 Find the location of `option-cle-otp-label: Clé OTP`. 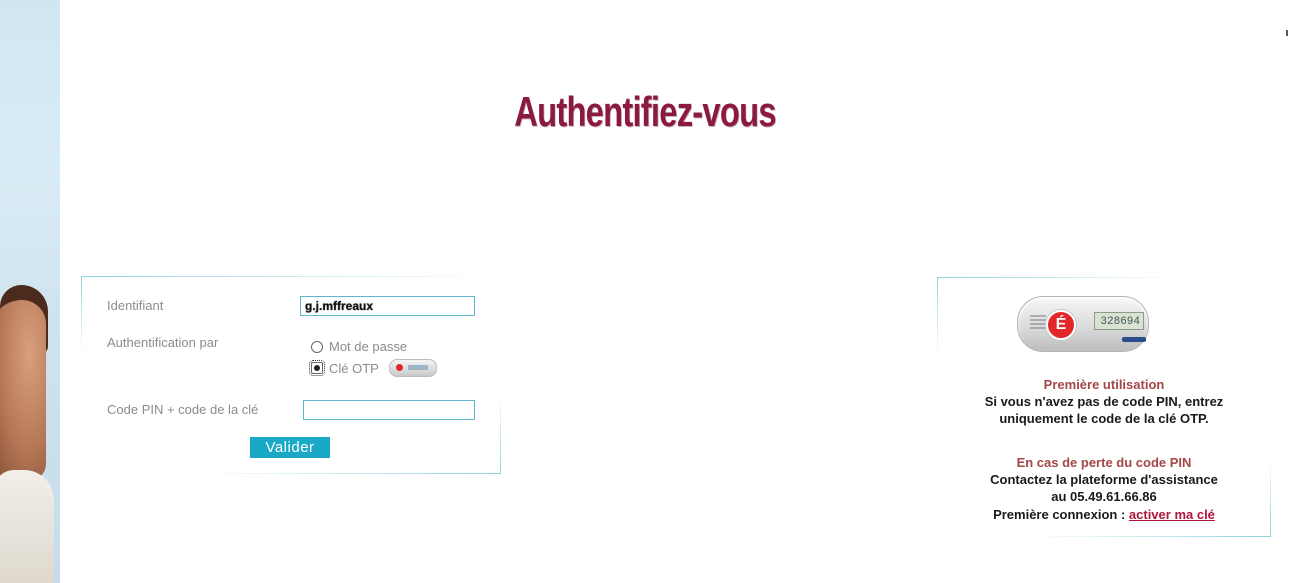

option-cle-otp-label: Clé OTP is located at coordinates (354, 368).